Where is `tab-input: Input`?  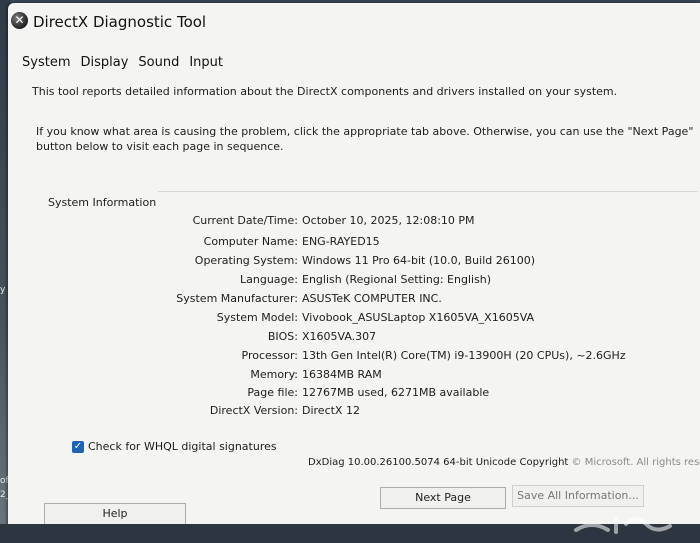
tab-input: Input is located at coordinates (206, 62).